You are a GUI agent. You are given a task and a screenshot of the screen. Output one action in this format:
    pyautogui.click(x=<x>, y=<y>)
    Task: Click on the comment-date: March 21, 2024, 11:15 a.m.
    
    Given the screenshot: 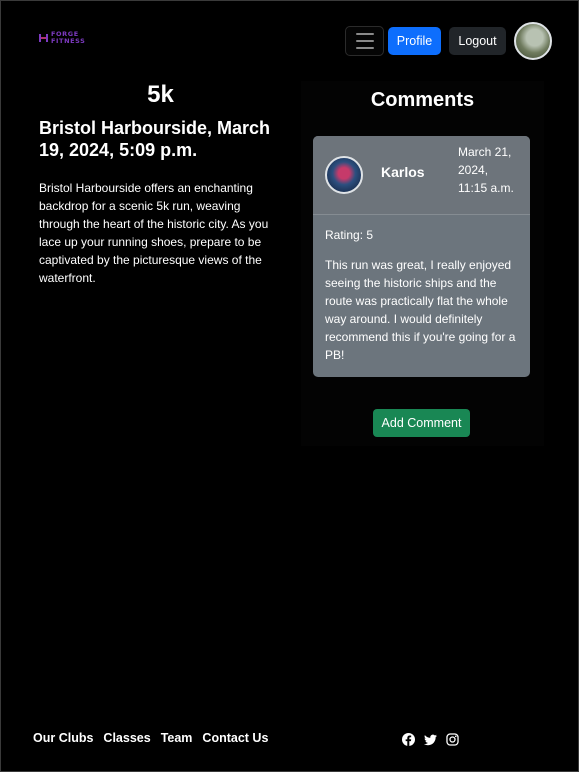 What is the action you would take?
    pyautogui.click(x=486, y=170)
    